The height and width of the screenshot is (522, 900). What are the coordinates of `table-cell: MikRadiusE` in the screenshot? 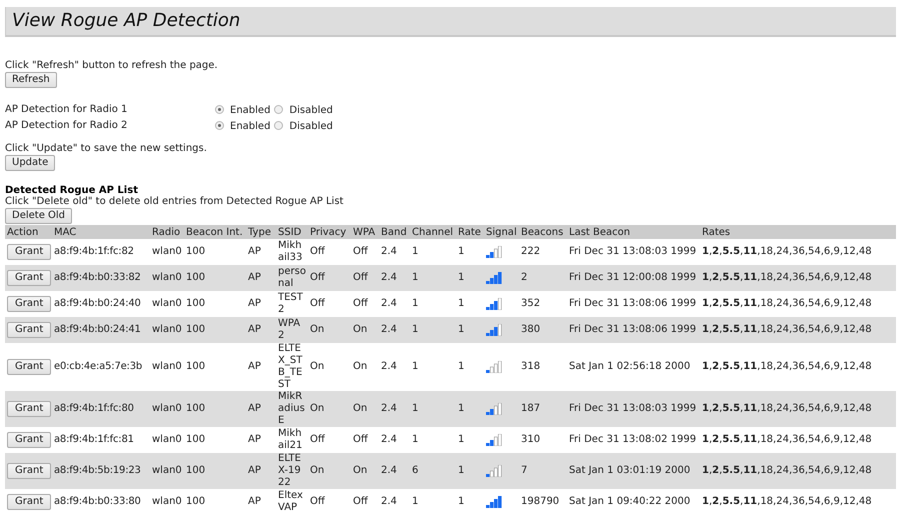 It's located at (291, 408).